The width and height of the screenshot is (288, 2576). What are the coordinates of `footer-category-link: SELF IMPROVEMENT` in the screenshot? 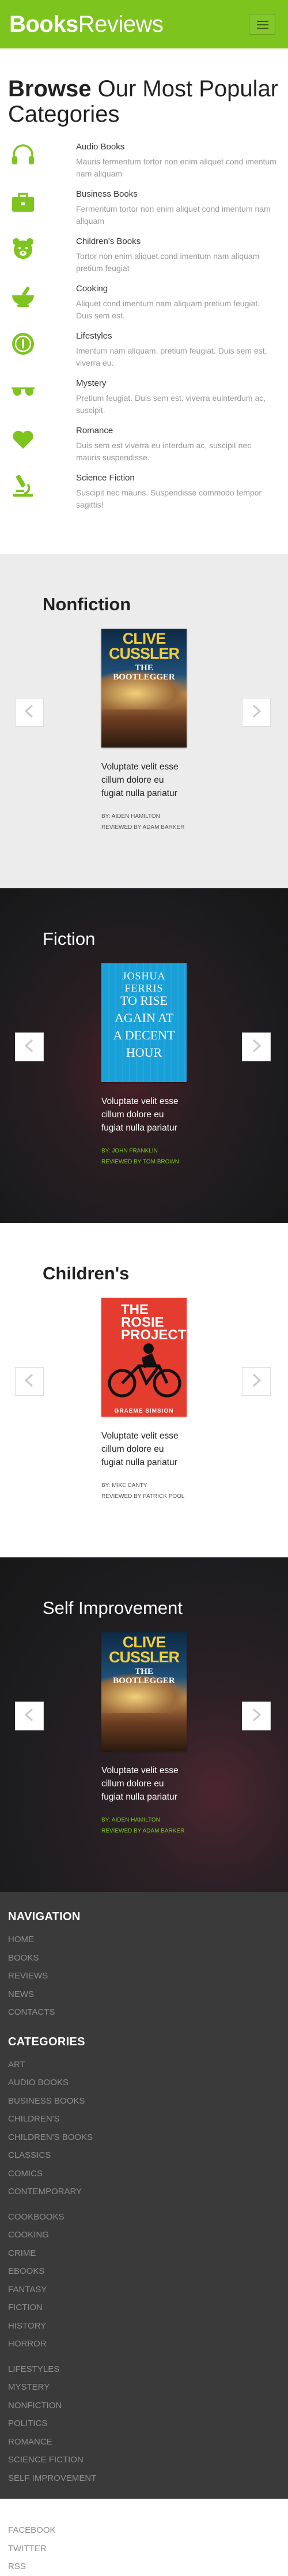 It's located at (144, 2479).